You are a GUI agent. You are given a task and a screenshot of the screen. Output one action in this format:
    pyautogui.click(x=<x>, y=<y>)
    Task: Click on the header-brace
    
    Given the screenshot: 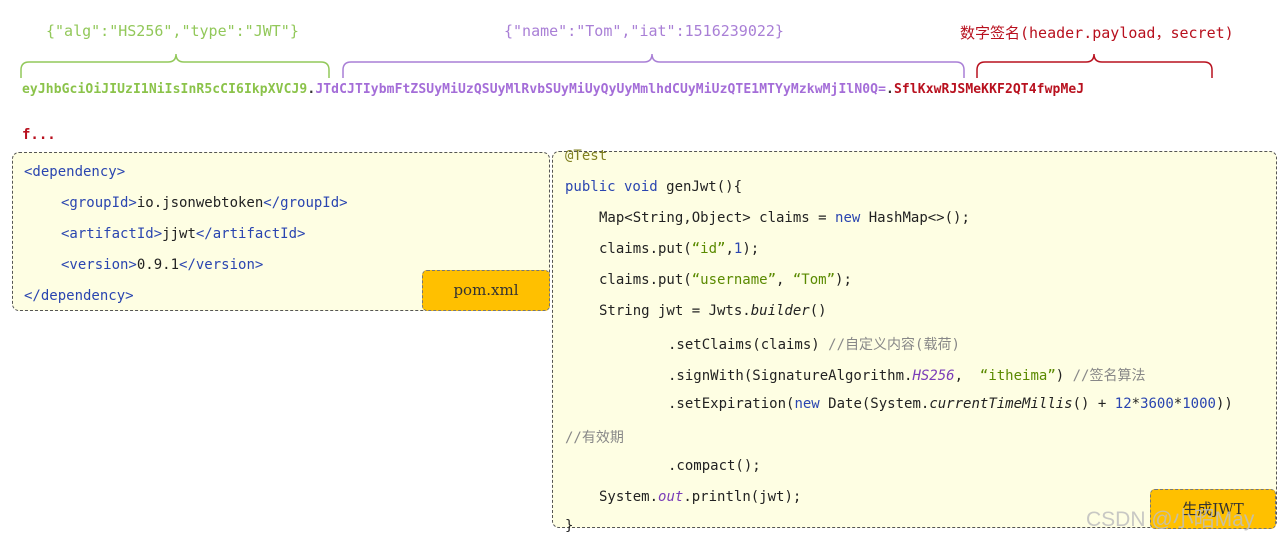 What is the action you would take?
    pyautogui.click(x=175, y=65)
    